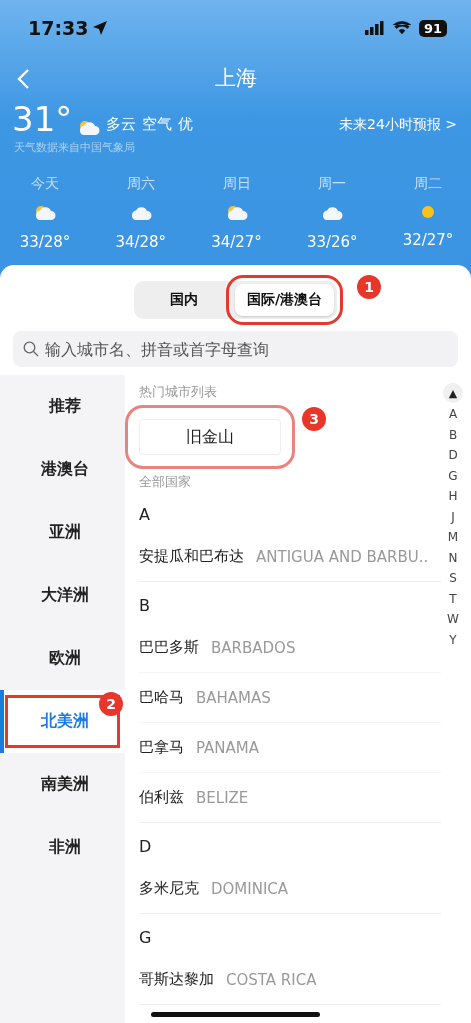  What do you see at coordinates (453, 414) in the screenshot?
I see `index-letter: A` at bounding box center [453, 414].